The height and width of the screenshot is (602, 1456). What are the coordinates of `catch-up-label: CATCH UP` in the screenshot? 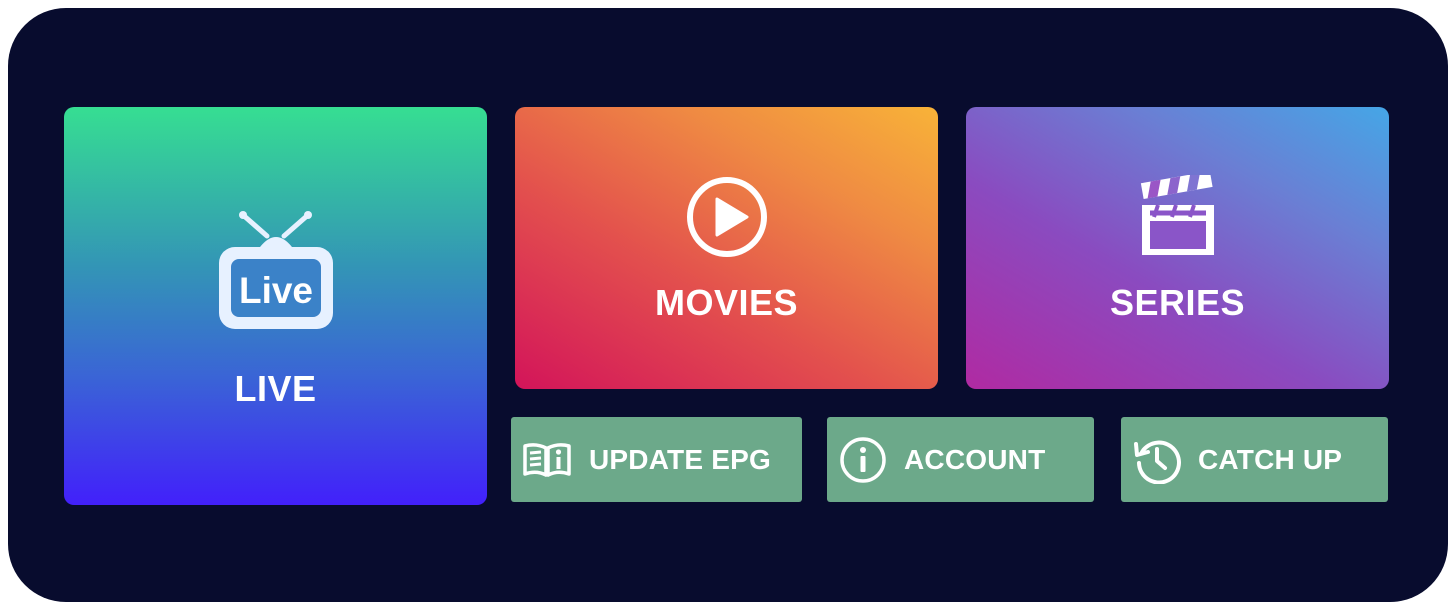 It's located at (1270, 459).